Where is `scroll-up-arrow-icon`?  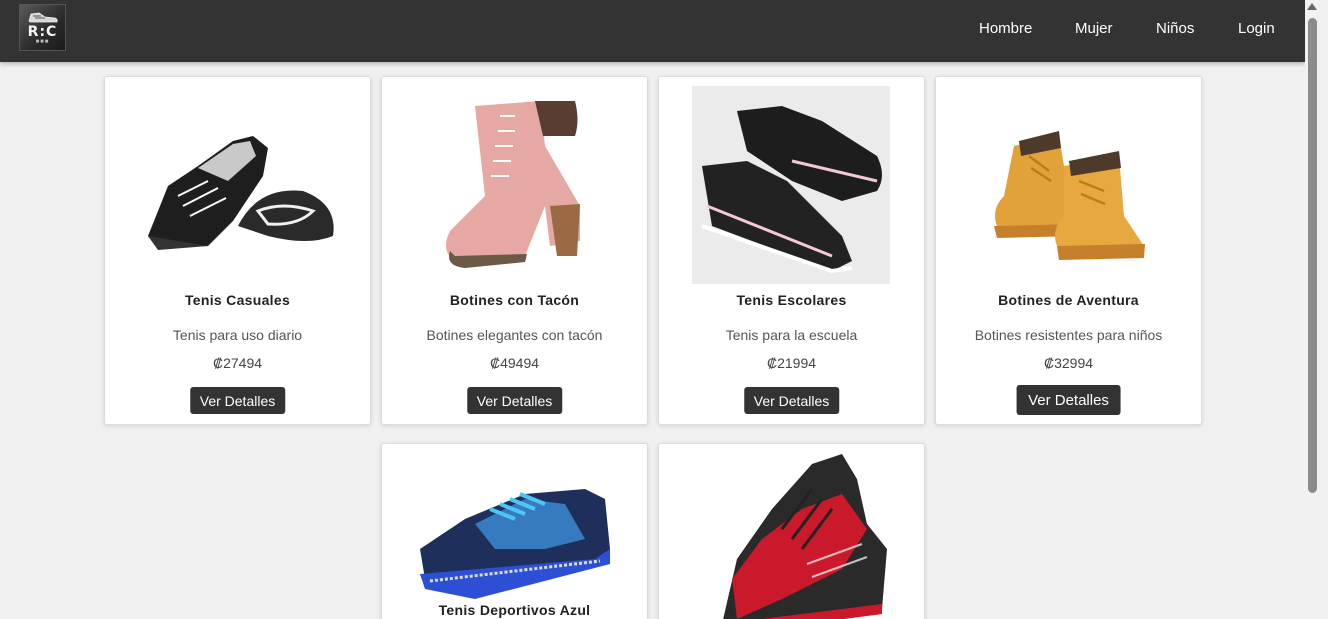
scroll-up-arrow-icon is located at coordinates (1312, 6).